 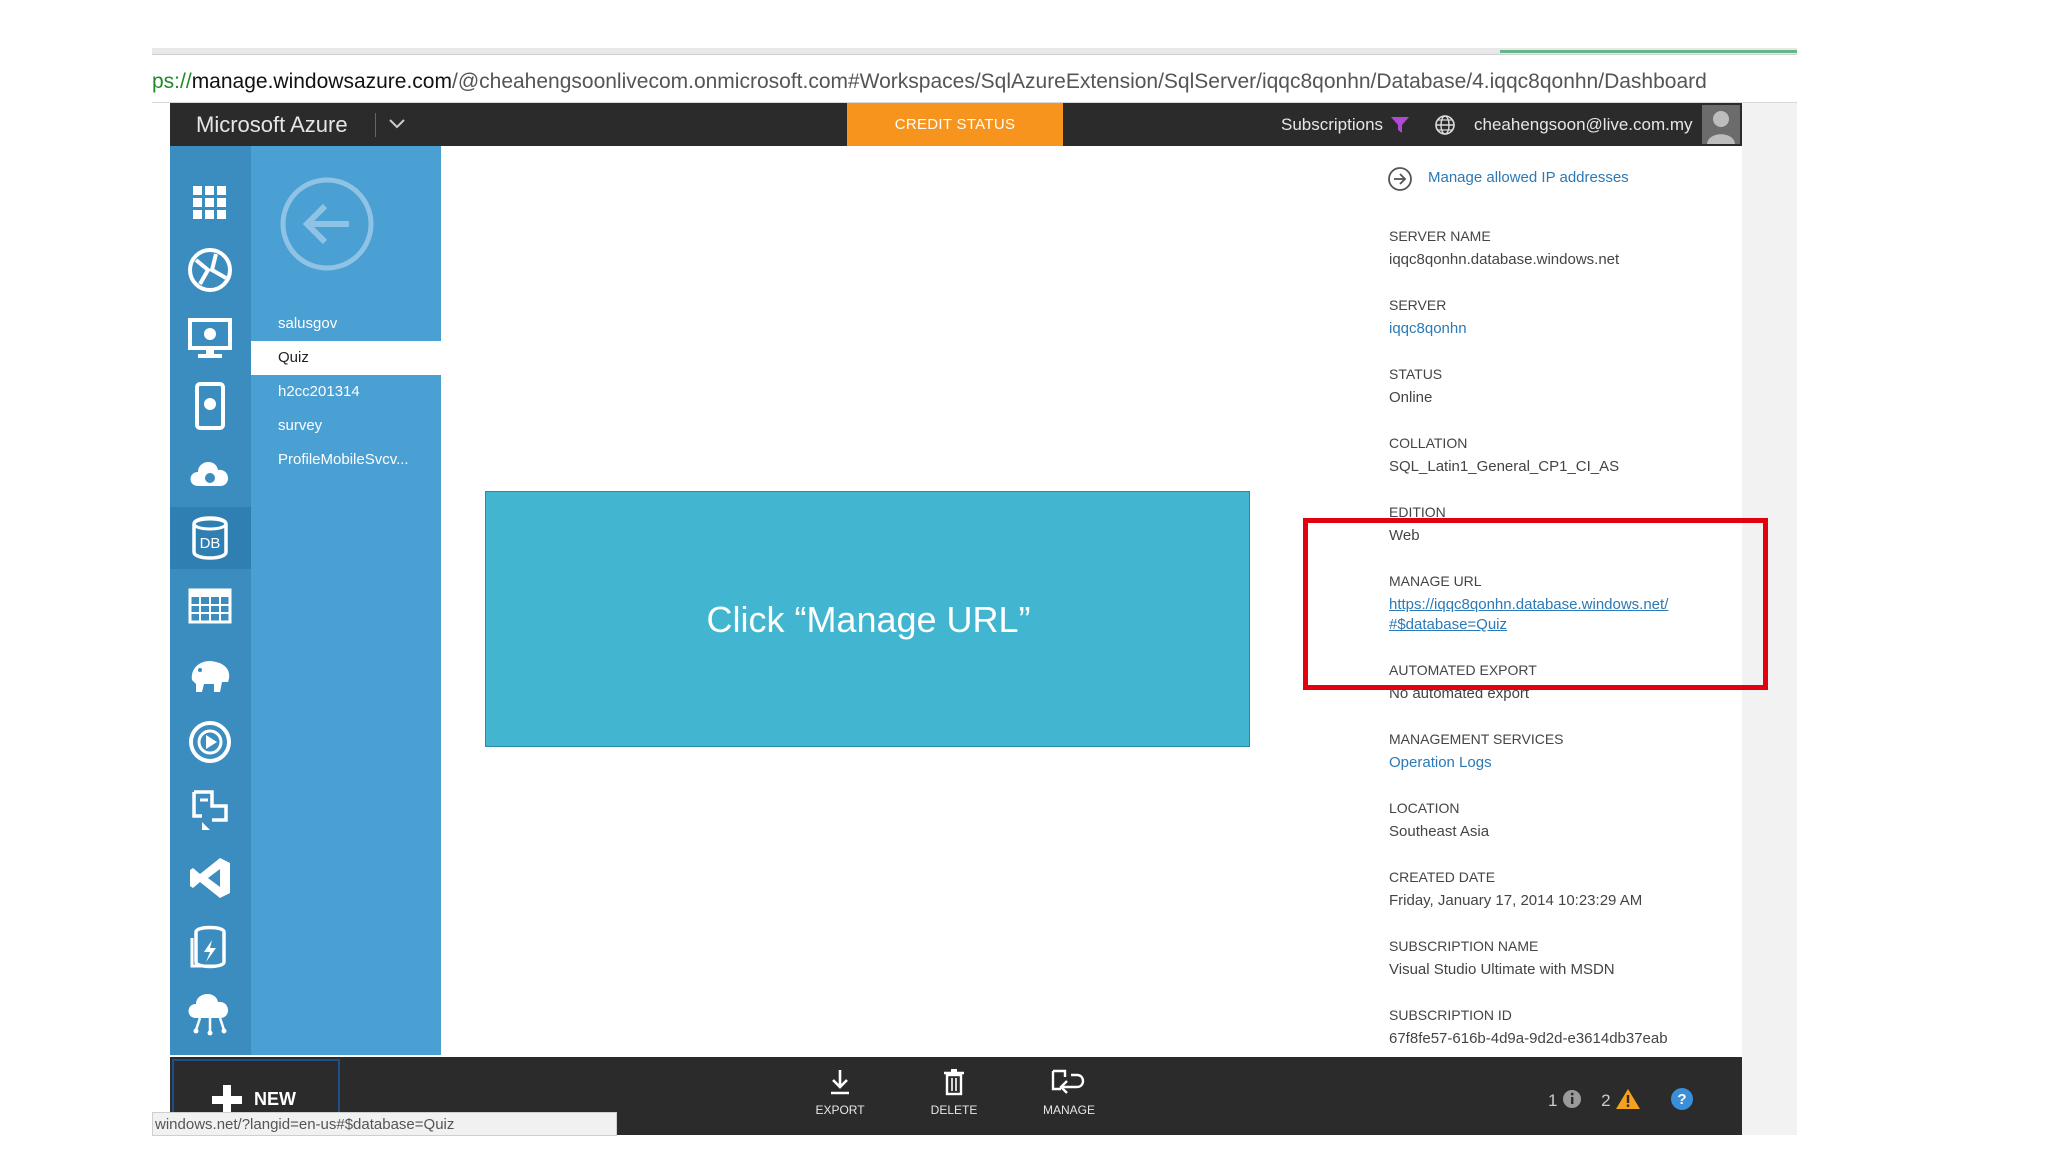 I want to click on filter-icon, so click(x=1400, y=125).